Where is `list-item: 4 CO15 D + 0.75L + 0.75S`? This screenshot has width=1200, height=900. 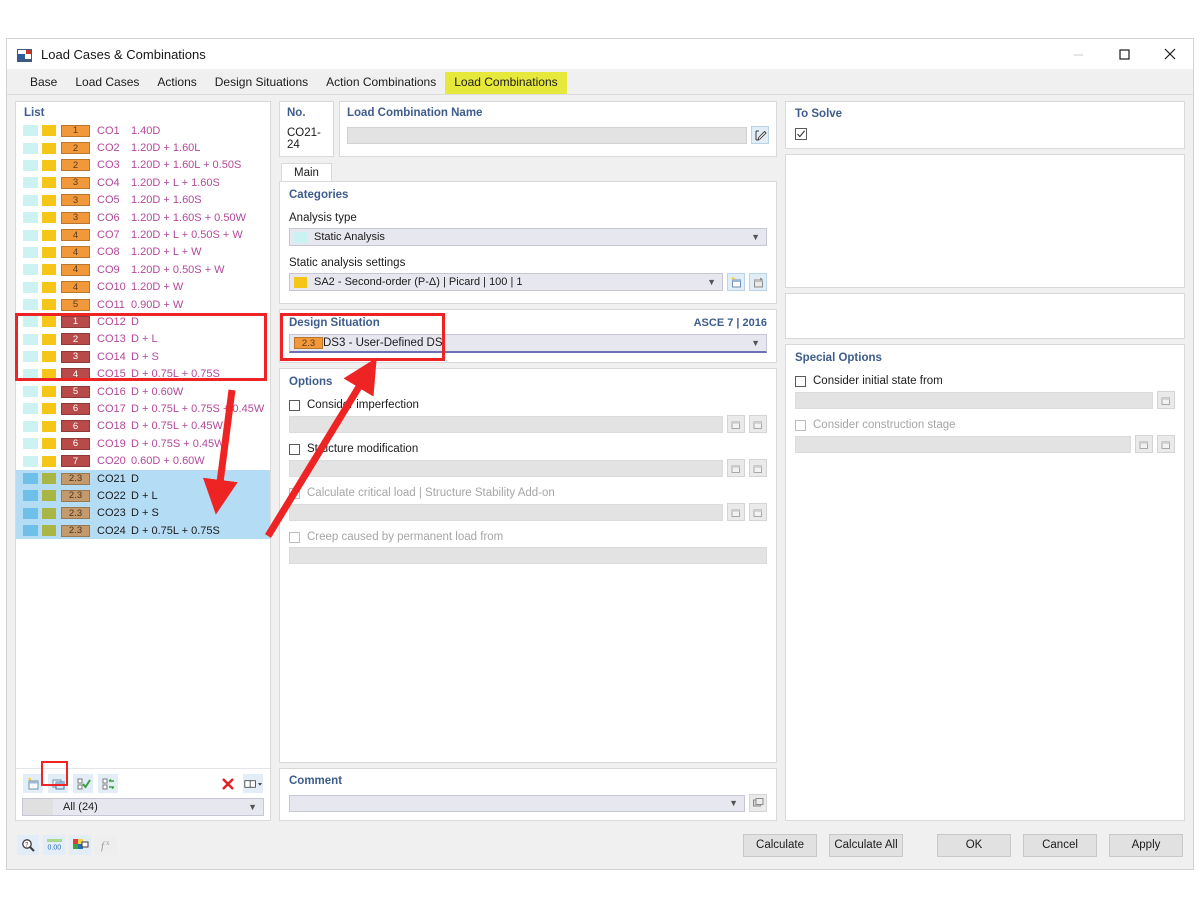
list-item: 4 CO15 D + 0.75L + 0.75S is located at coordinates (143, 373).